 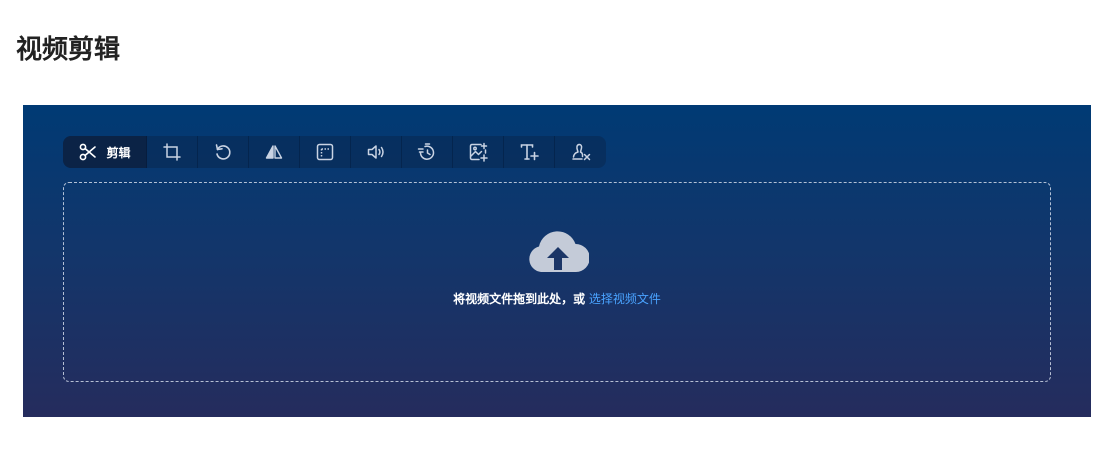 I want to click on select-video-link: 选择视频文件, so click(x=625, y=299).